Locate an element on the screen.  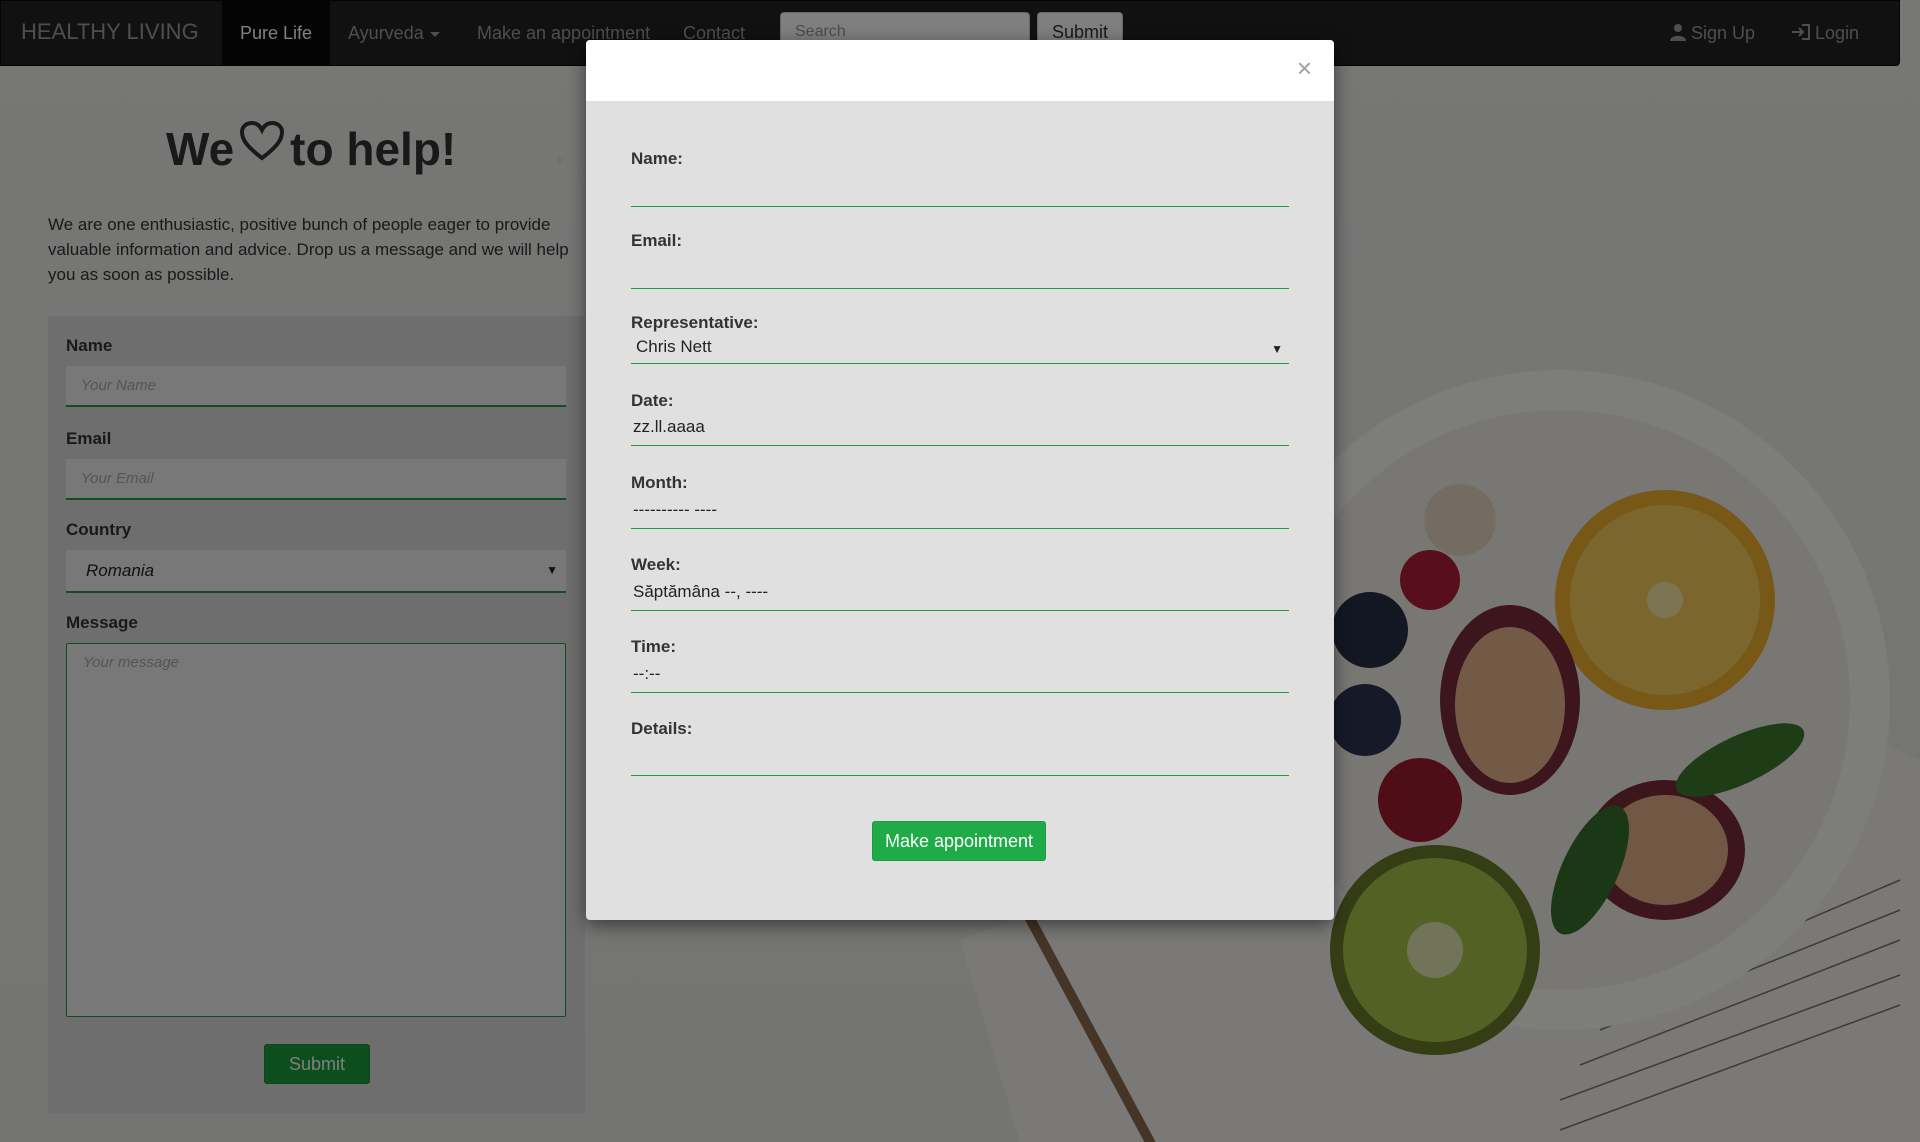
details-input is located at coordinates (960, 759).